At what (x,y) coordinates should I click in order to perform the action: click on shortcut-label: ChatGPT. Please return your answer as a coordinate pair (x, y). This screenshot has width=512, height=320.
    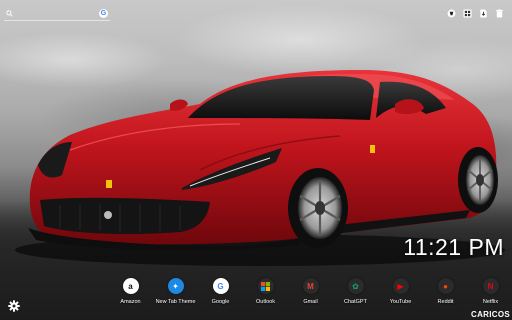
    Looking at the image, I should click on (355, 302).